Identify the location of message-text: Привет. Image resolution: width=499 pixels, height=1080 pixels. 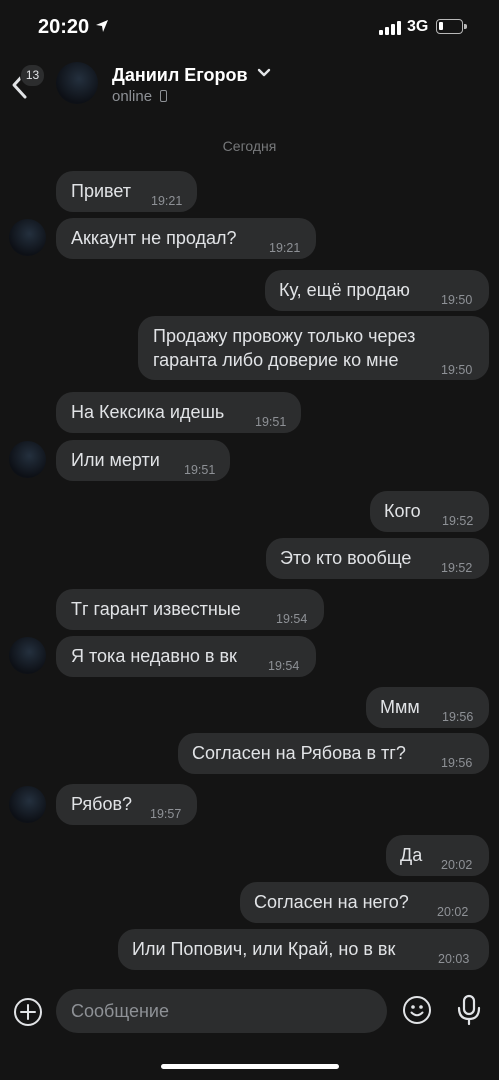
(101, 191).